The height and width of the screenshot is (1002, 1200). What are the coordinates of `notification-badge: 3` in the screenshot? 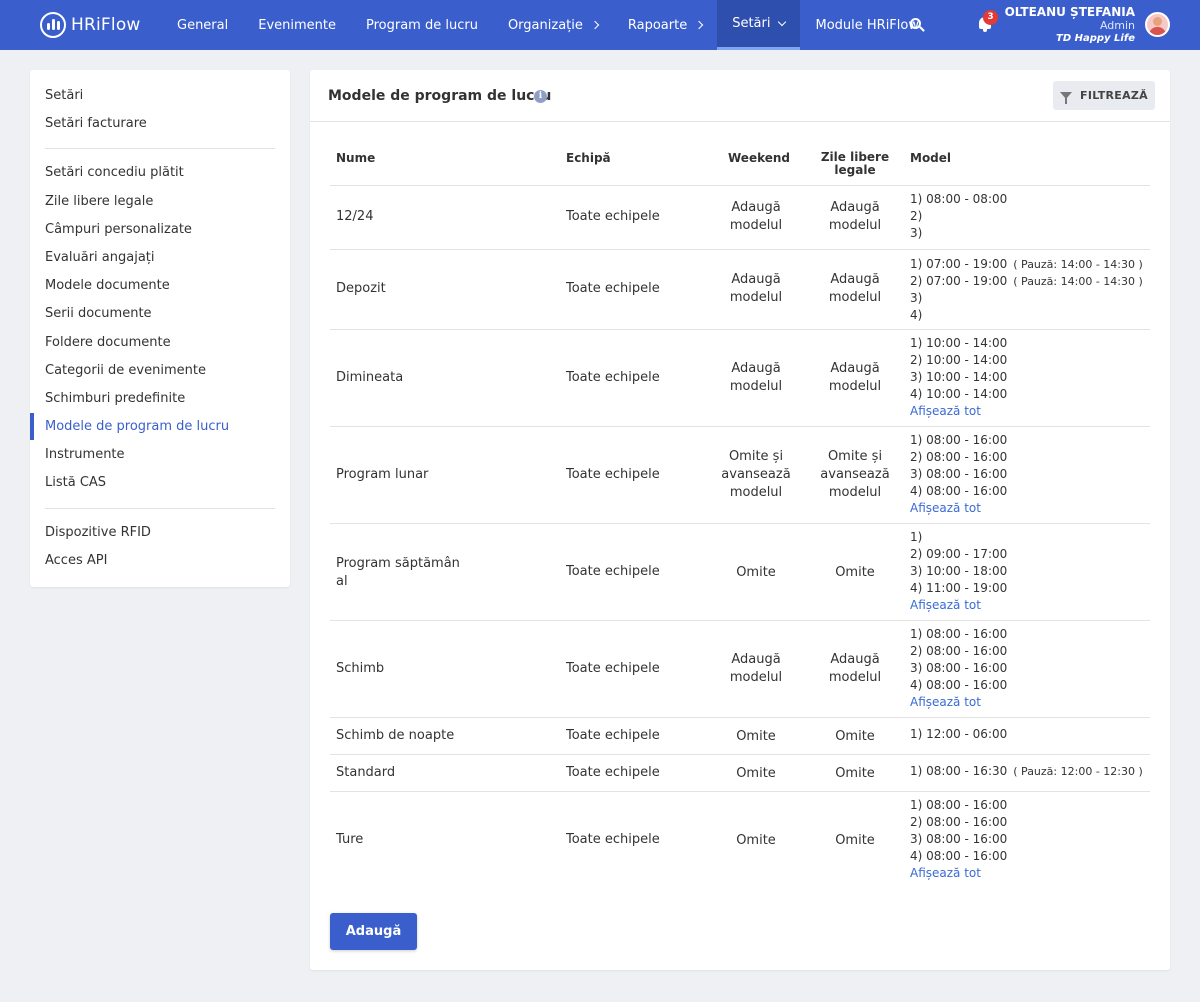 It's located at (990, 17).